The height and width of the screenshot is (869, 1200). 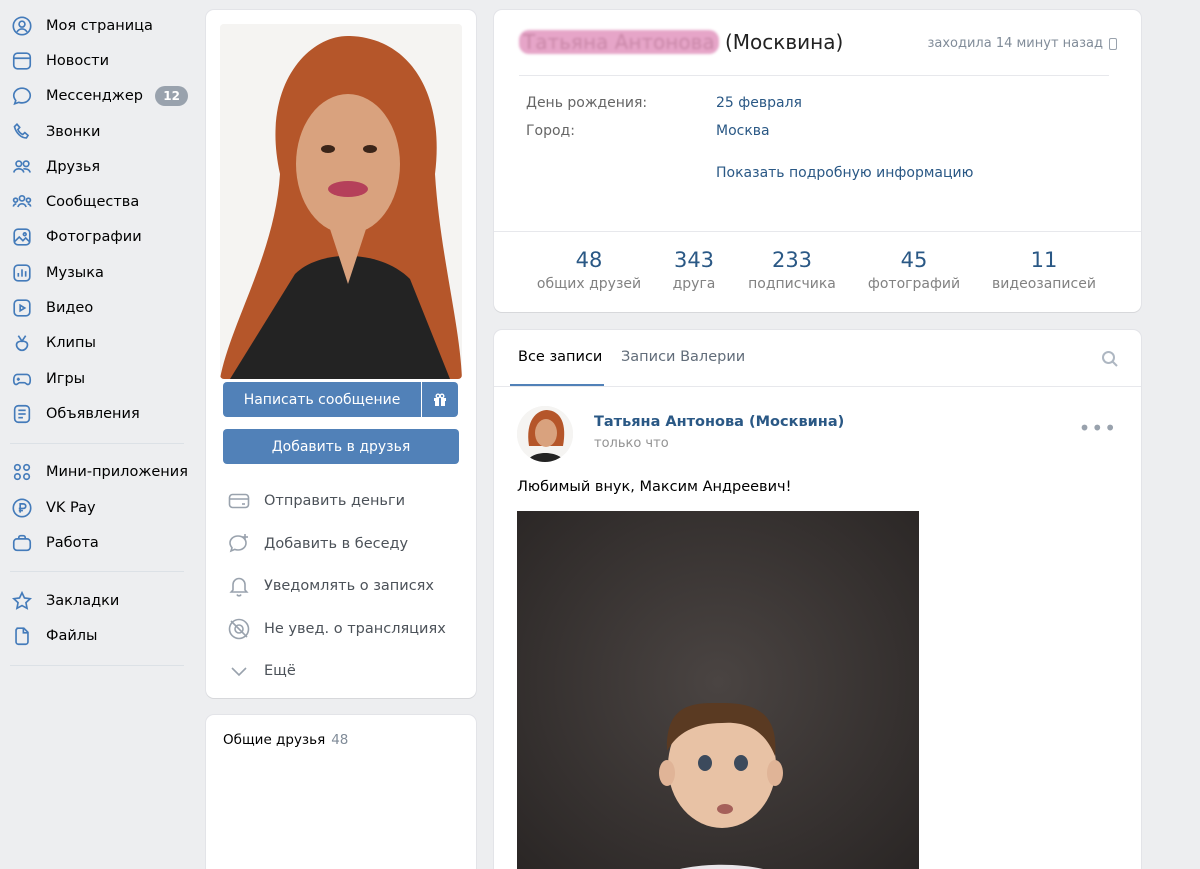 I want to click on chat-bubble-icon, so click(x=22, y=96).